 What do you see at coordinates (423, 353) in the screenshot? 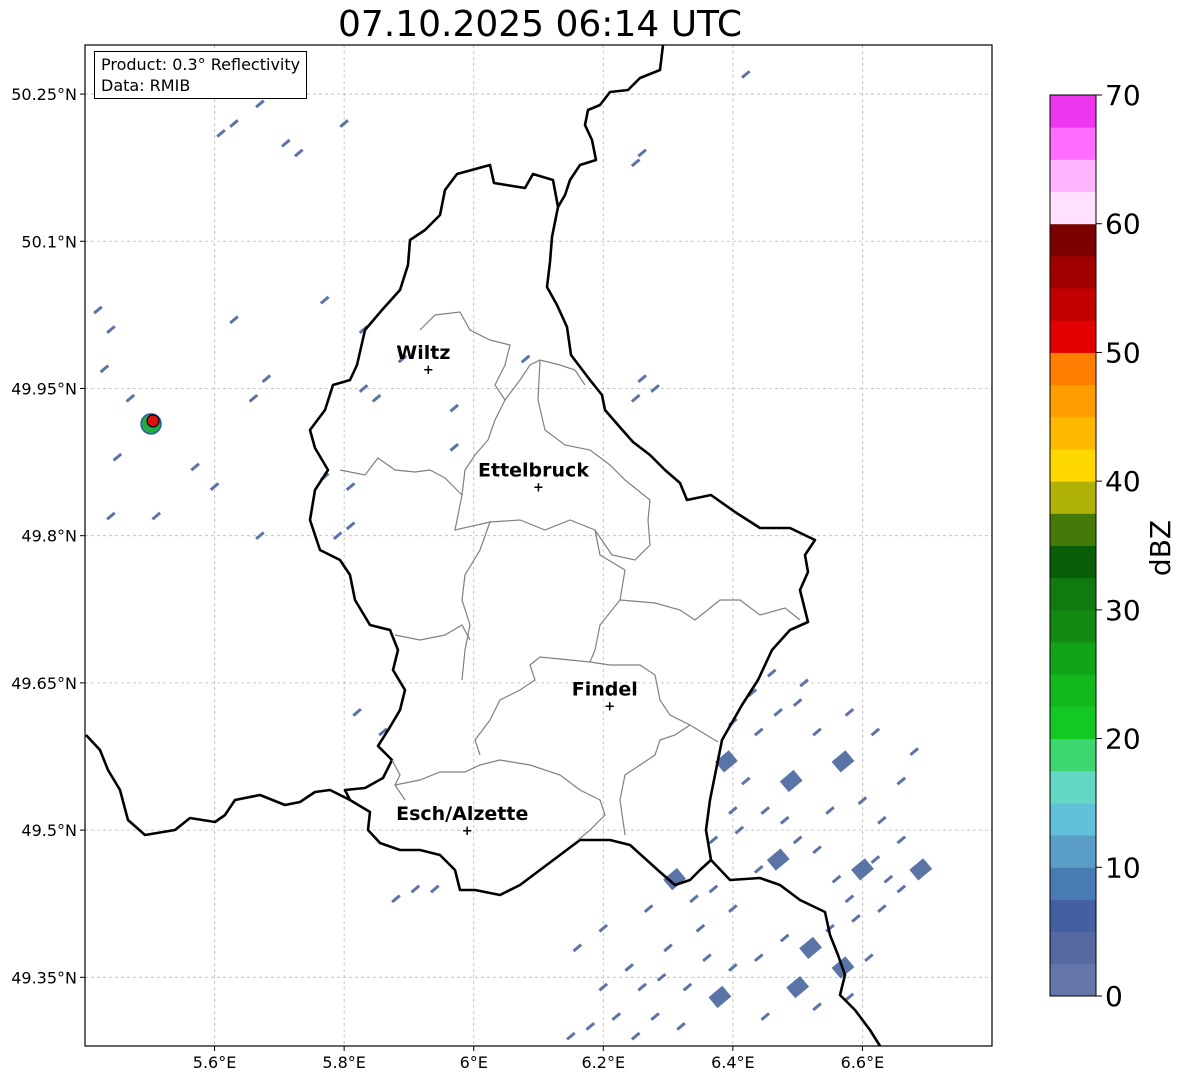
I see `city-label: Wiltz` at bounding box center [423, 353].